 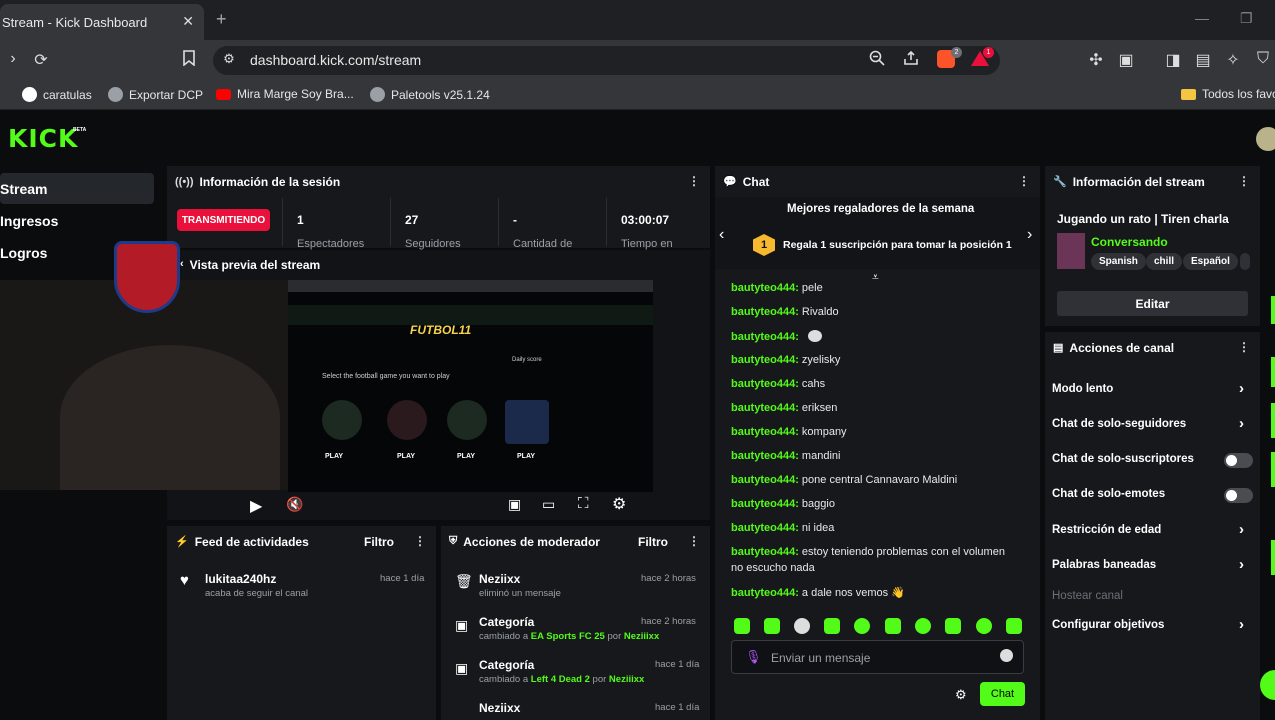 I want to click on actions-icon: ▤, so click(x=1058, y=348).